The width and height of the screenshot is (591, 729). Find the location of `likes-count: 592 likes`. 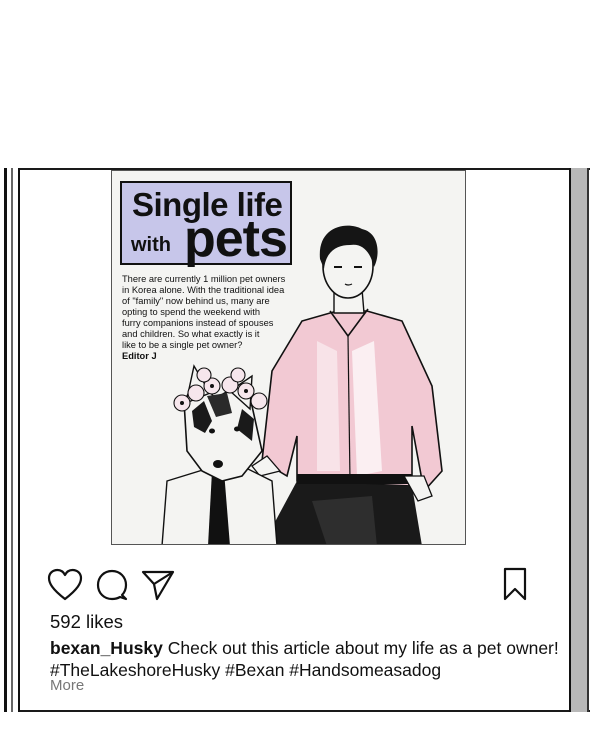

likes-count: 592 likes is located at coordinates (86, 622).